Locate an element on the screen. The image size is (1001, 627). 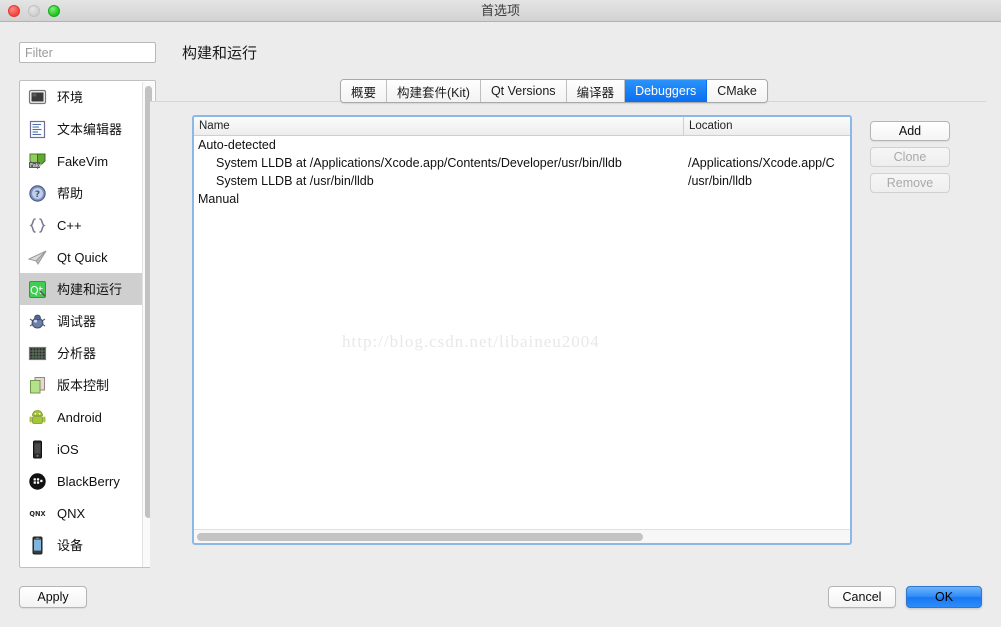
tab-overview: 概要 is located at coordinates (364, 91).